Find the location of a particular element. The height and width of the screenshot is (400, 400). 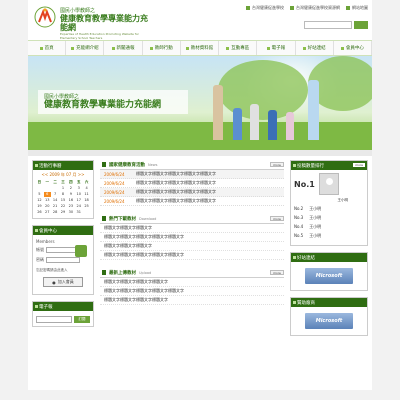

calendar-day: 22 is located at coordinates (63, 206).